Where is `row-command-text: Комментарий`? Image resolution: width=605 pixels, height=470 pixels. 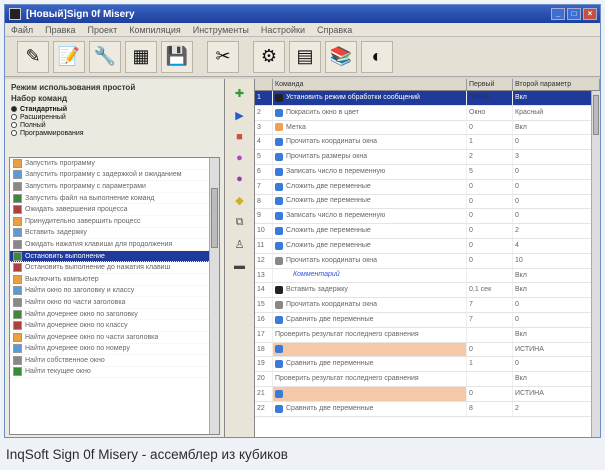
row-command-text: Комментарий is located at coordinates (316, 275).